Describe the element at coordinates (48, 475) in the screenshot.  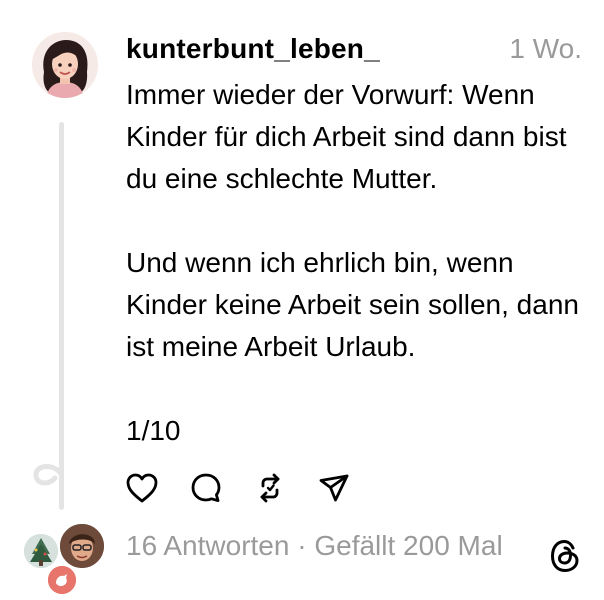
I see `thread-loop-icon` at that location.